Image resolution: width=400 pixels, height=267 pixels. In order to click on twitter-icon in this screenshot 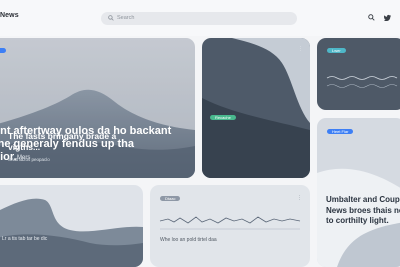, I will do `click(387, 17)`.